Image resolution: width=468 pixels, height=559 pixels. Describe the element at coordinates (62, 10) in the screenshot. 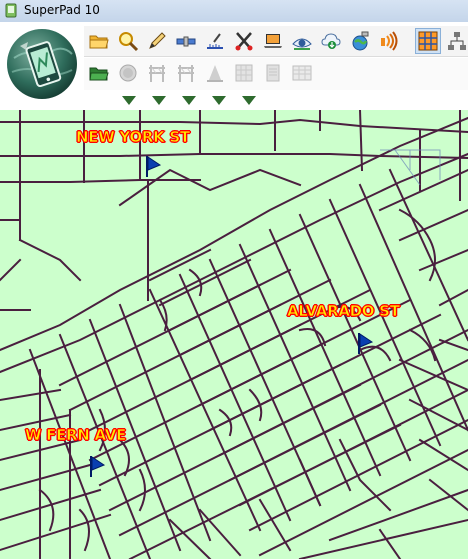

I see `window-title: SuperPad 10` at that location.